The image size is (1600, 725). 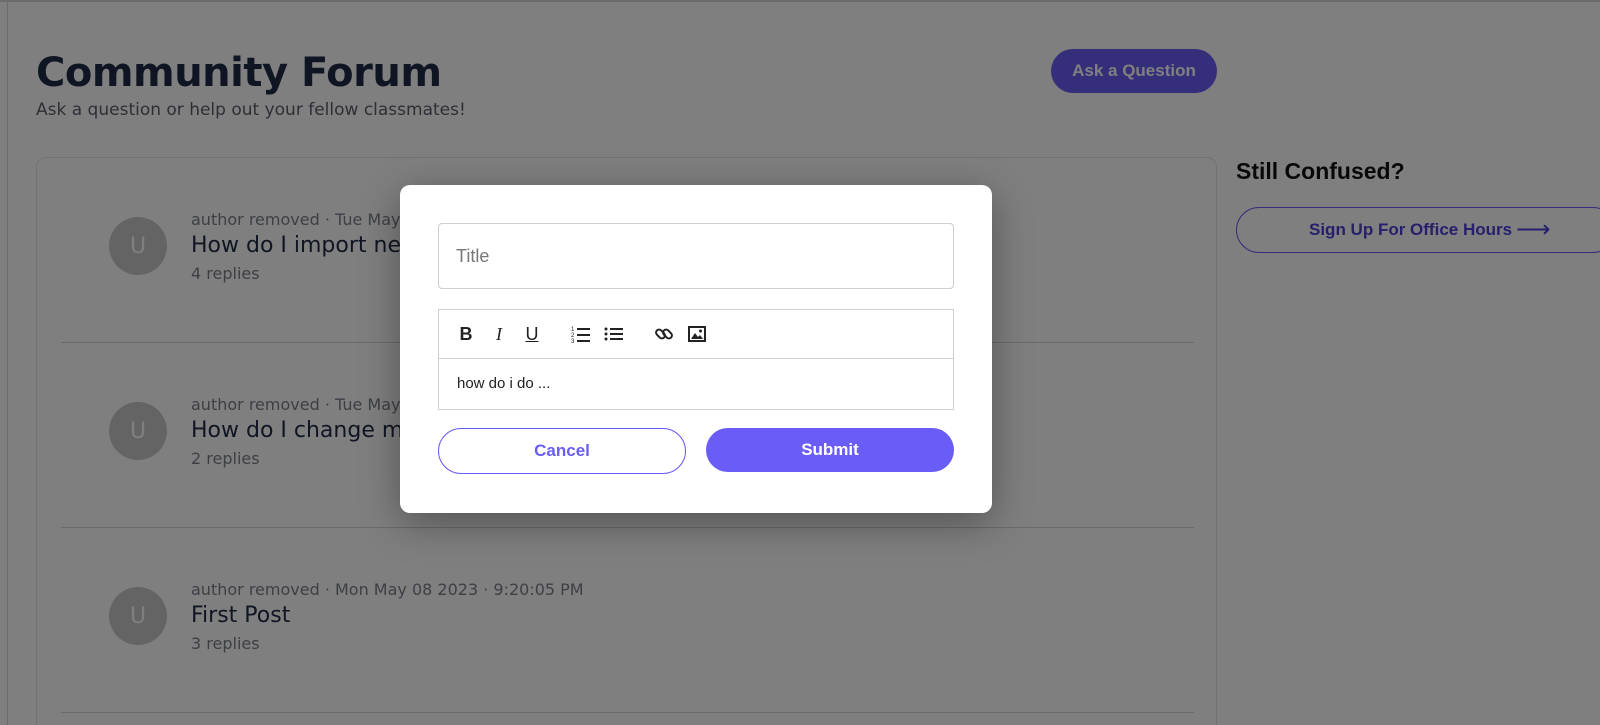 What do you see at coordinates (696, 256) in the screenshot?
I see `title-input` at bounding box center [696, 256].